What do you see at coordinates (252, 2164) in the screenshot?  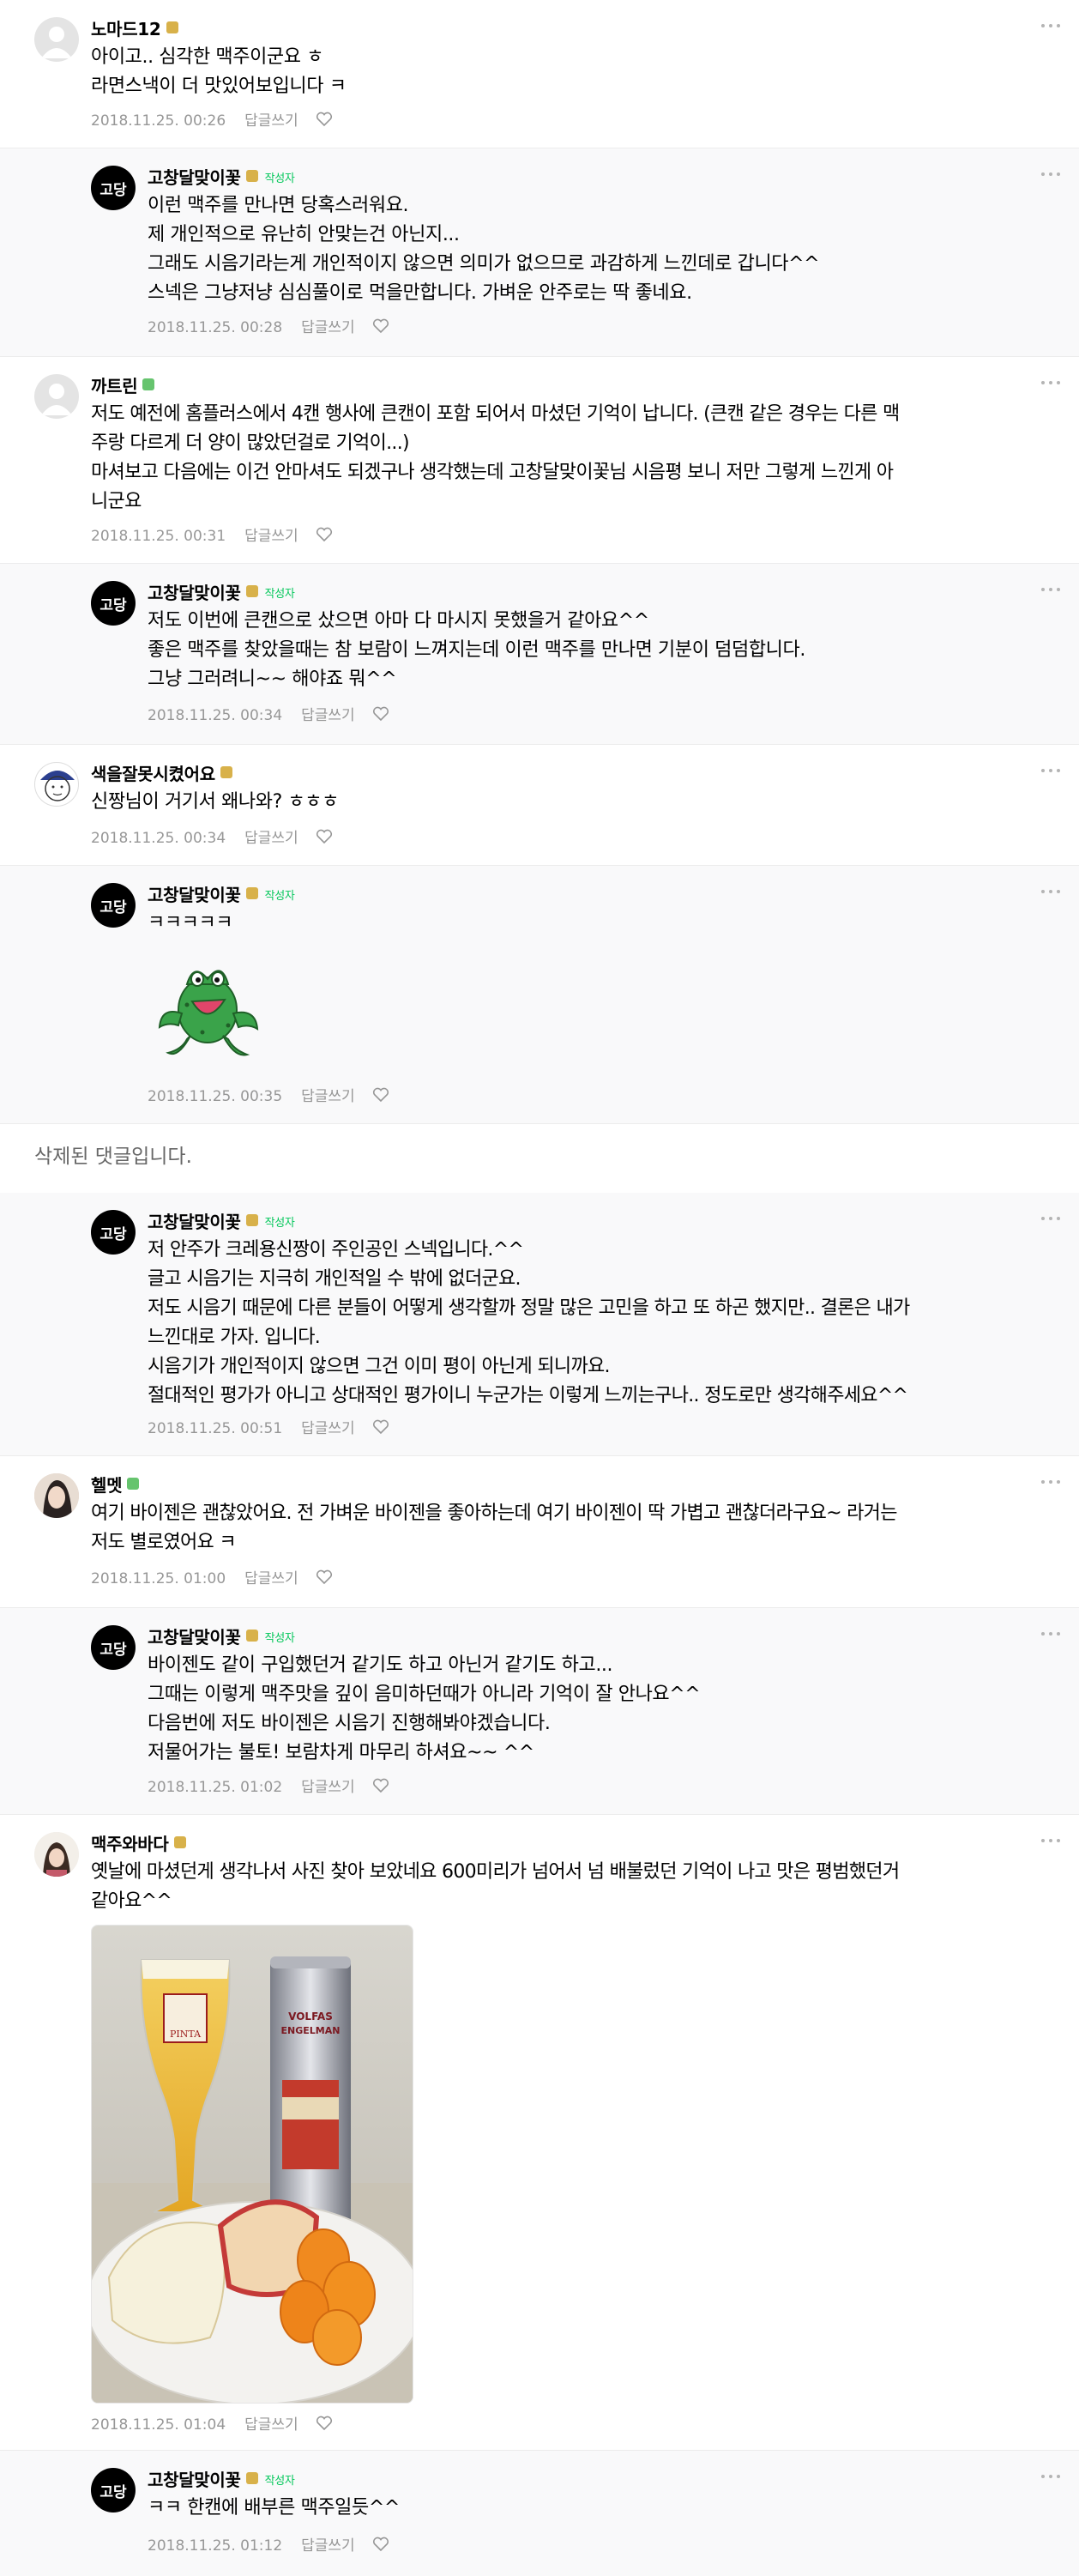 I see `beer-photo: PINTA VOLFAS ENGELMAN` at bounding box center [252, 2164].